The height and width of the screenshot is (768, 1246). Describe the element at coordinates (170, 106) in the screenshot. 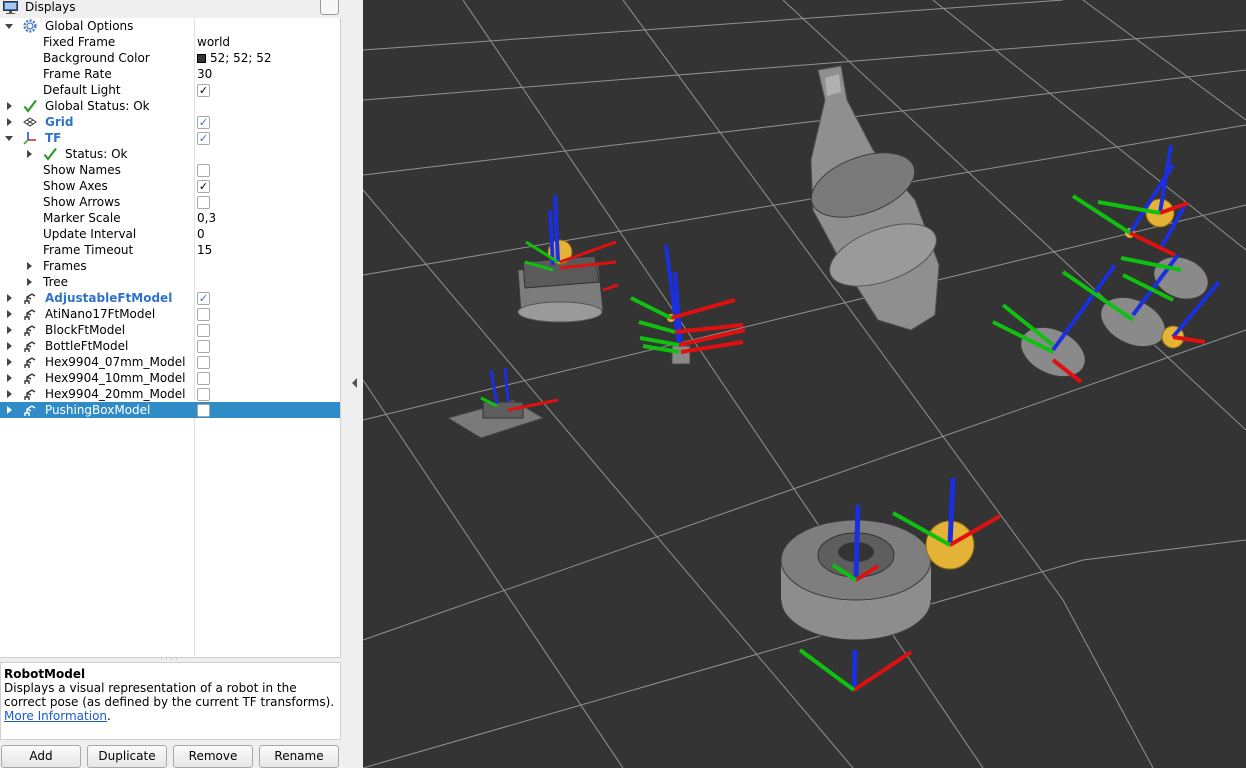

I see `tree-item-global-status: Global Status: Ok` at that location.